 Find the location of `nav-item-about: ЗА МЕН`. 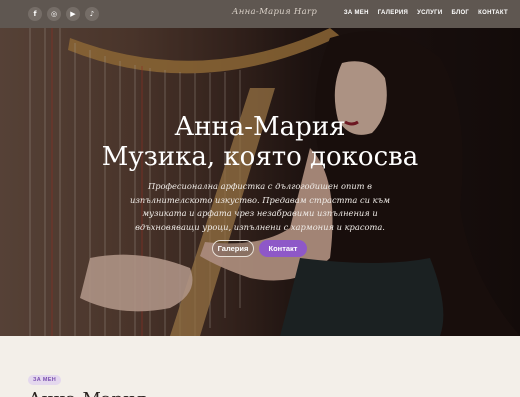

nav-item-about: ЗА МЕН is located at coordinates (356, 13).